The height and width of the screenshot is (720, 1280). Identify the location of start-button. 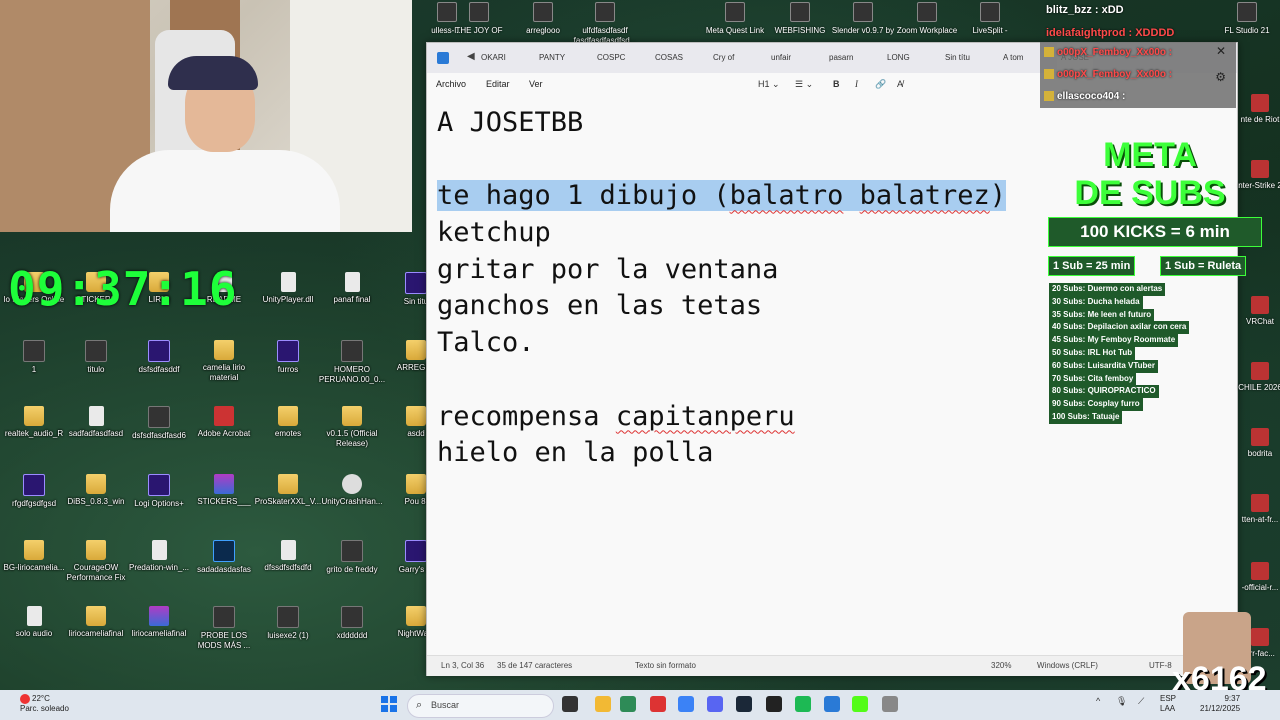
(389, 704).